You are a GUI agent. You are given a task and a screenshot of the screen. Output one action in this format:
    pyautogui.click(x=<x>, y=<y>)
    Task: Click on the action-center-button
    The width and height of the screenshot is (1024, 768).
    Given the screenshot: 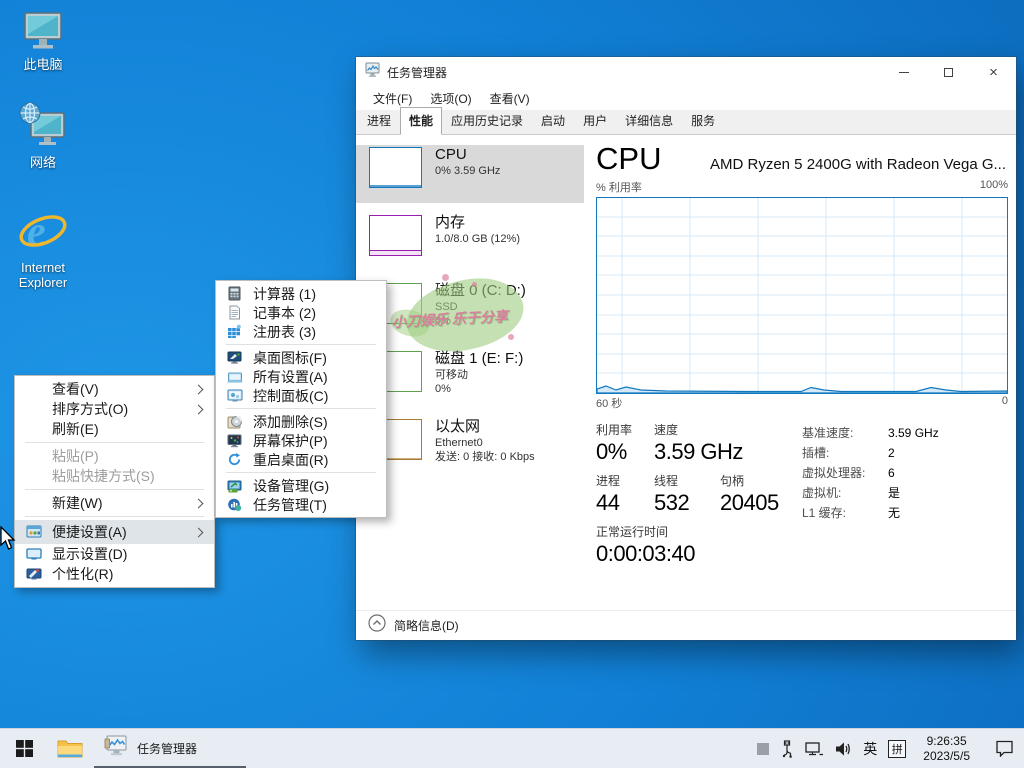 What is the action you would take?
    pyautogui.click(x=1004, y=748)
    